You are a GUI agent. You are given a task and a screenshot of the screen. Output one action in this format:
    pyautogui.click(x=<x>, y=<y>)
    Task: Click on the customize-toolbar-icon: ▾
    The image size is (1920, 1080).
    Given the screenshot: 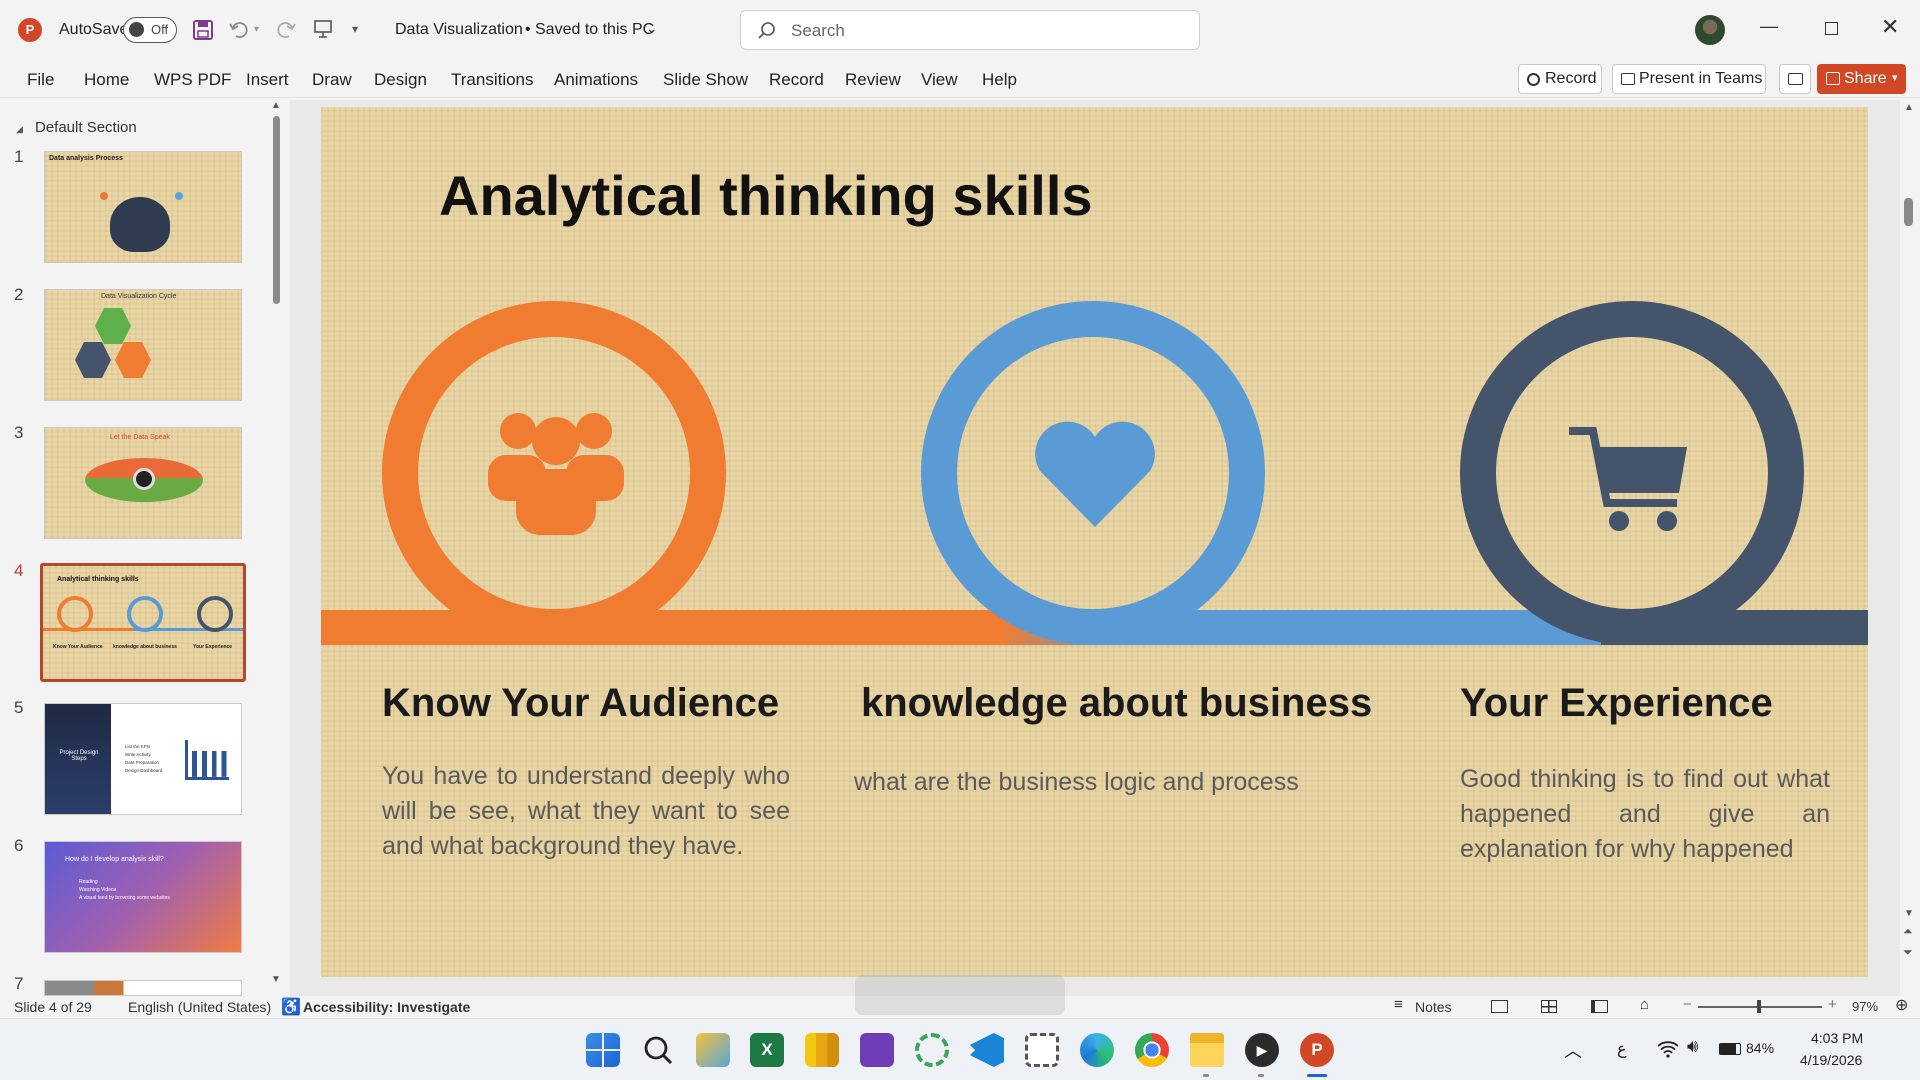 What is the action you would take?
    pyautogui.click(x=355, y=29)
    